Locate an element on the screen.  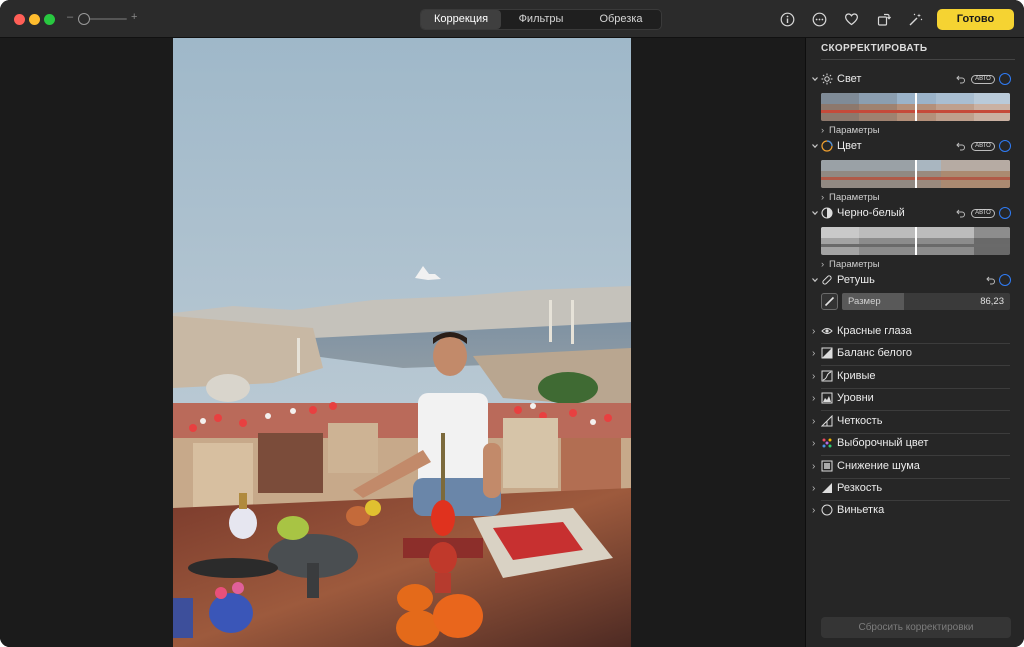
tool-white-balance: › Баланс белого is located at coordinates (915, 355).